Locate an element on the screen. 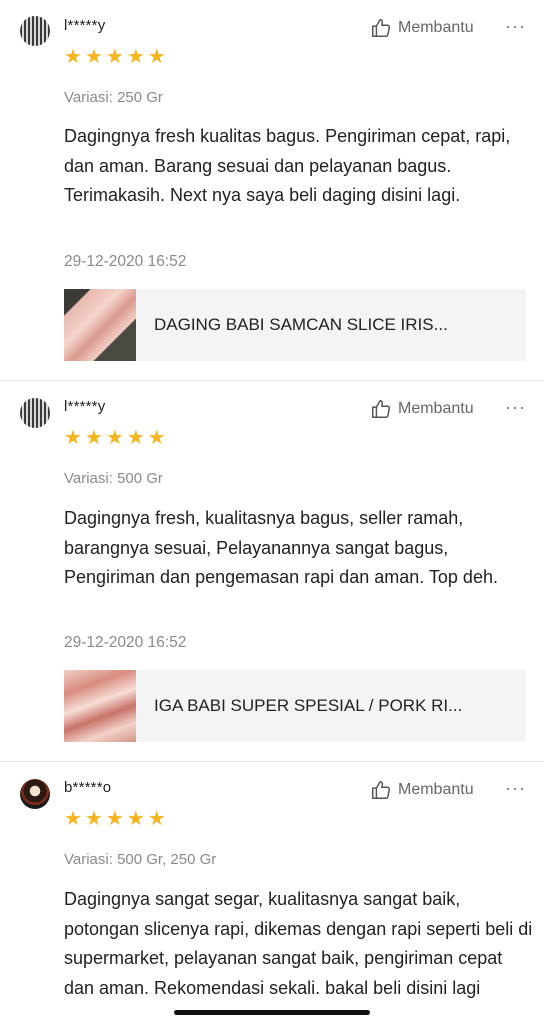  variation-label: Variasi: 250 Gr is located at coordinates (113, 97).